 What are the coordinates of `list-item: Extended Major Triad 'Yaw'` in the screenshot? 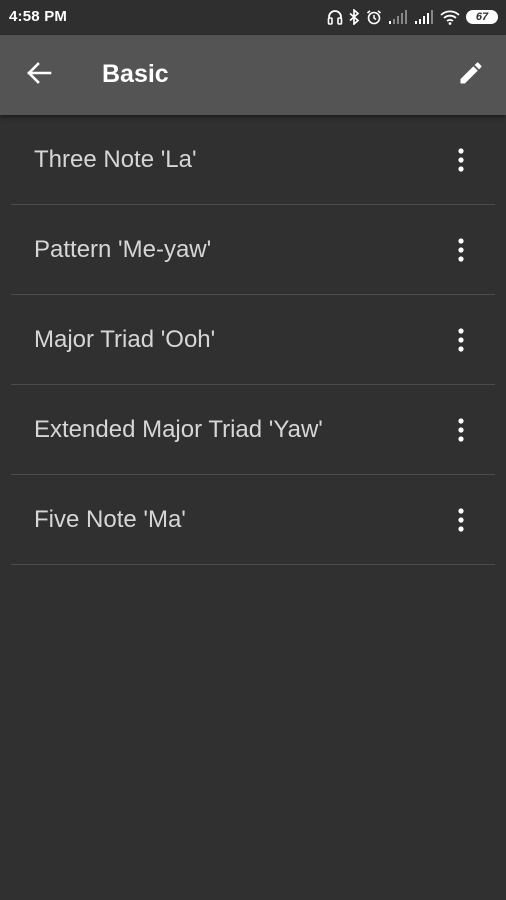 It's located at (253, 430).